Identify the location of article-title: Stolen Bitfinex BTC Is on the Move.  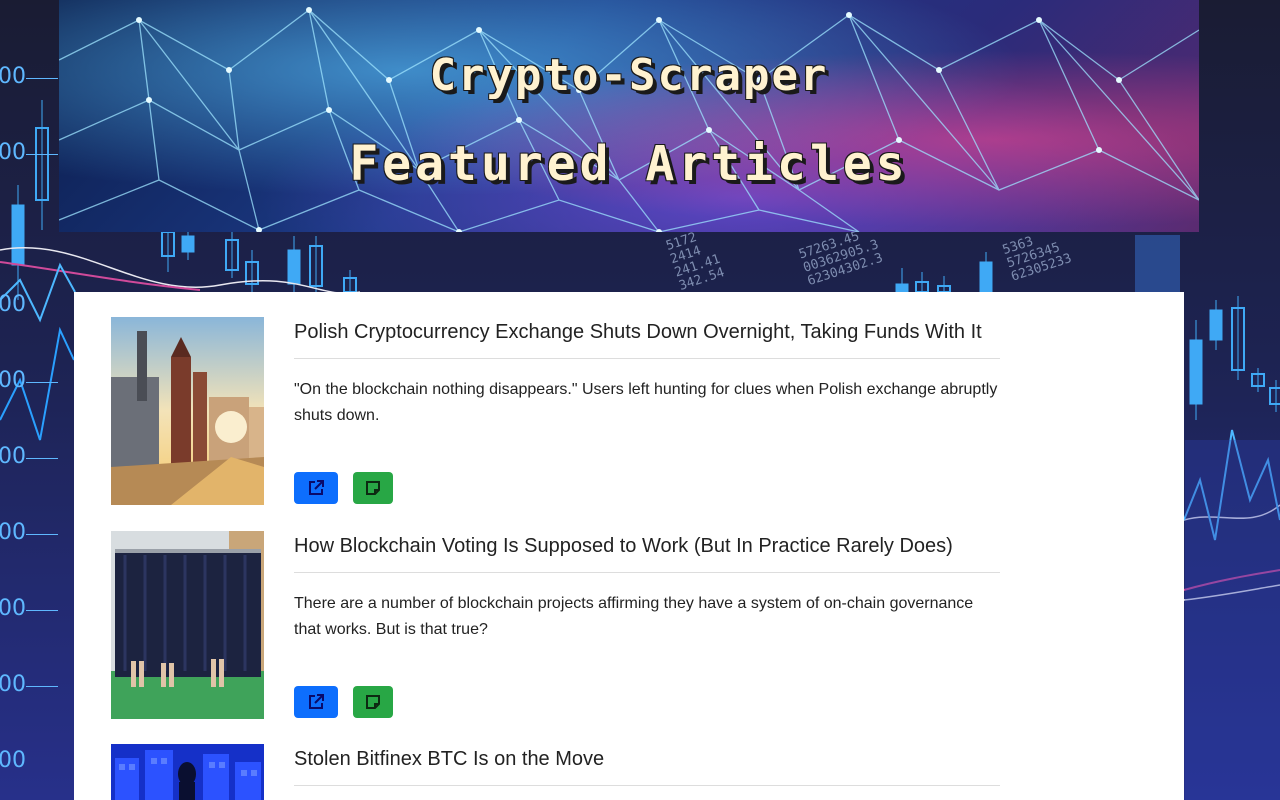
(647, 765).